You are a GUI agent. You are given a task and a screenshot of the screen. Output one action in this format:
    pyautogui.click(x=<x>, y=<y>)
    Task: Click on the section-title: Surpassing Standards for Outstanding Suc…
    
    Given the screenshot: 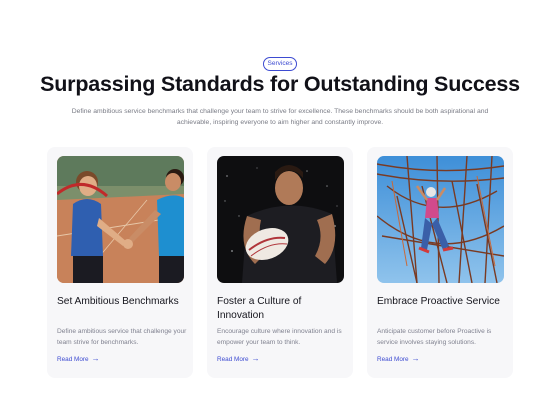 What is the action you would take?
    pyautogui.click(x=280, y=84)
    